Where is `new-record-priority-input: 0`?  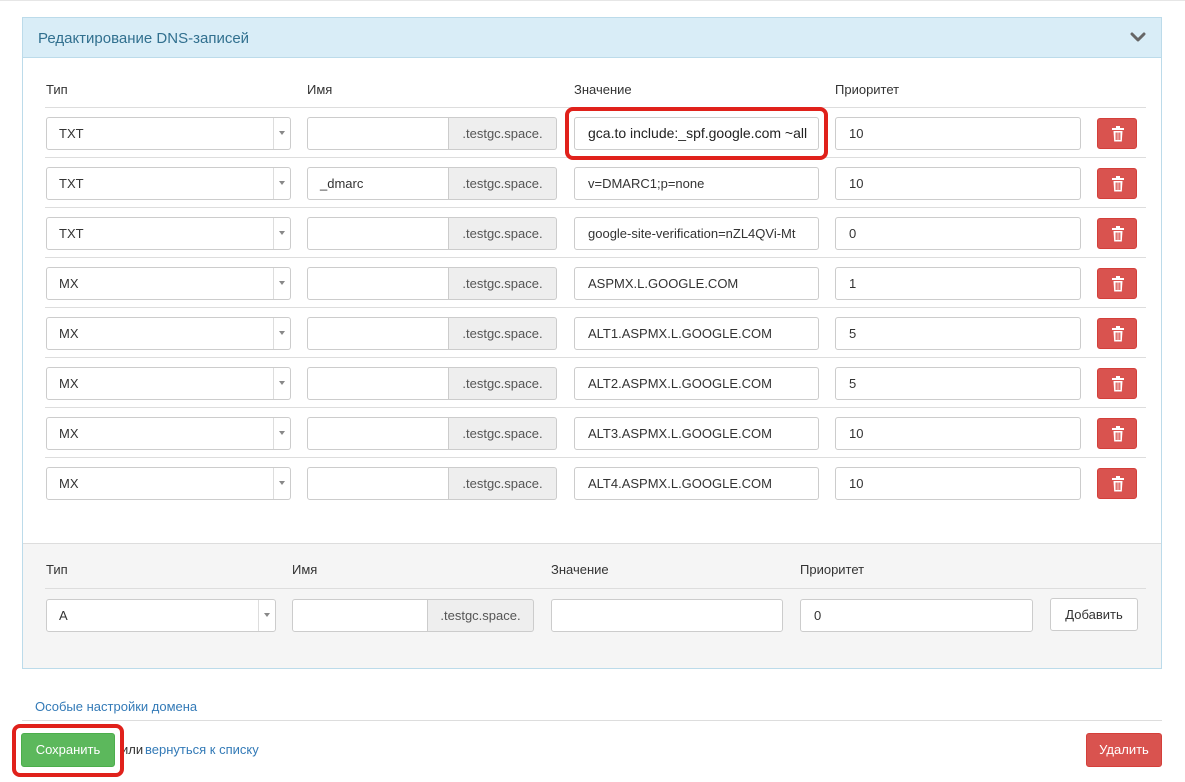 new-record-priority-input: 0 is located at coordinates (916, 615).